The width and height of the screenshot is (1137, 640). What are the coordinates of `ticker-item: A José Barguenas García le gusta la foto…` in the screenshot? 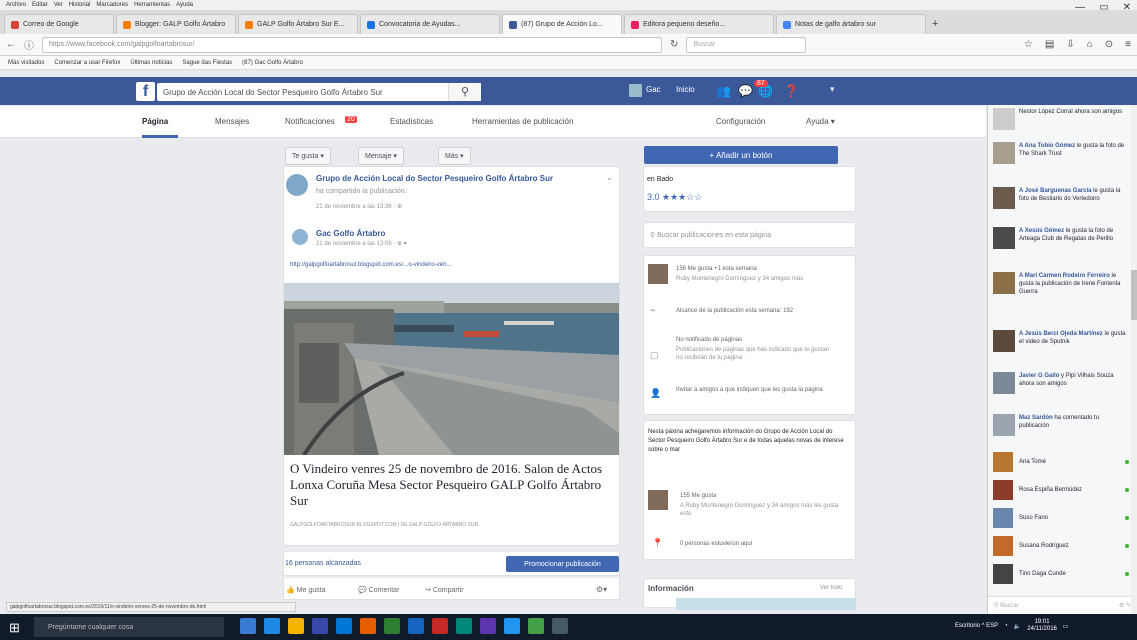 It's located at (1061, 198).